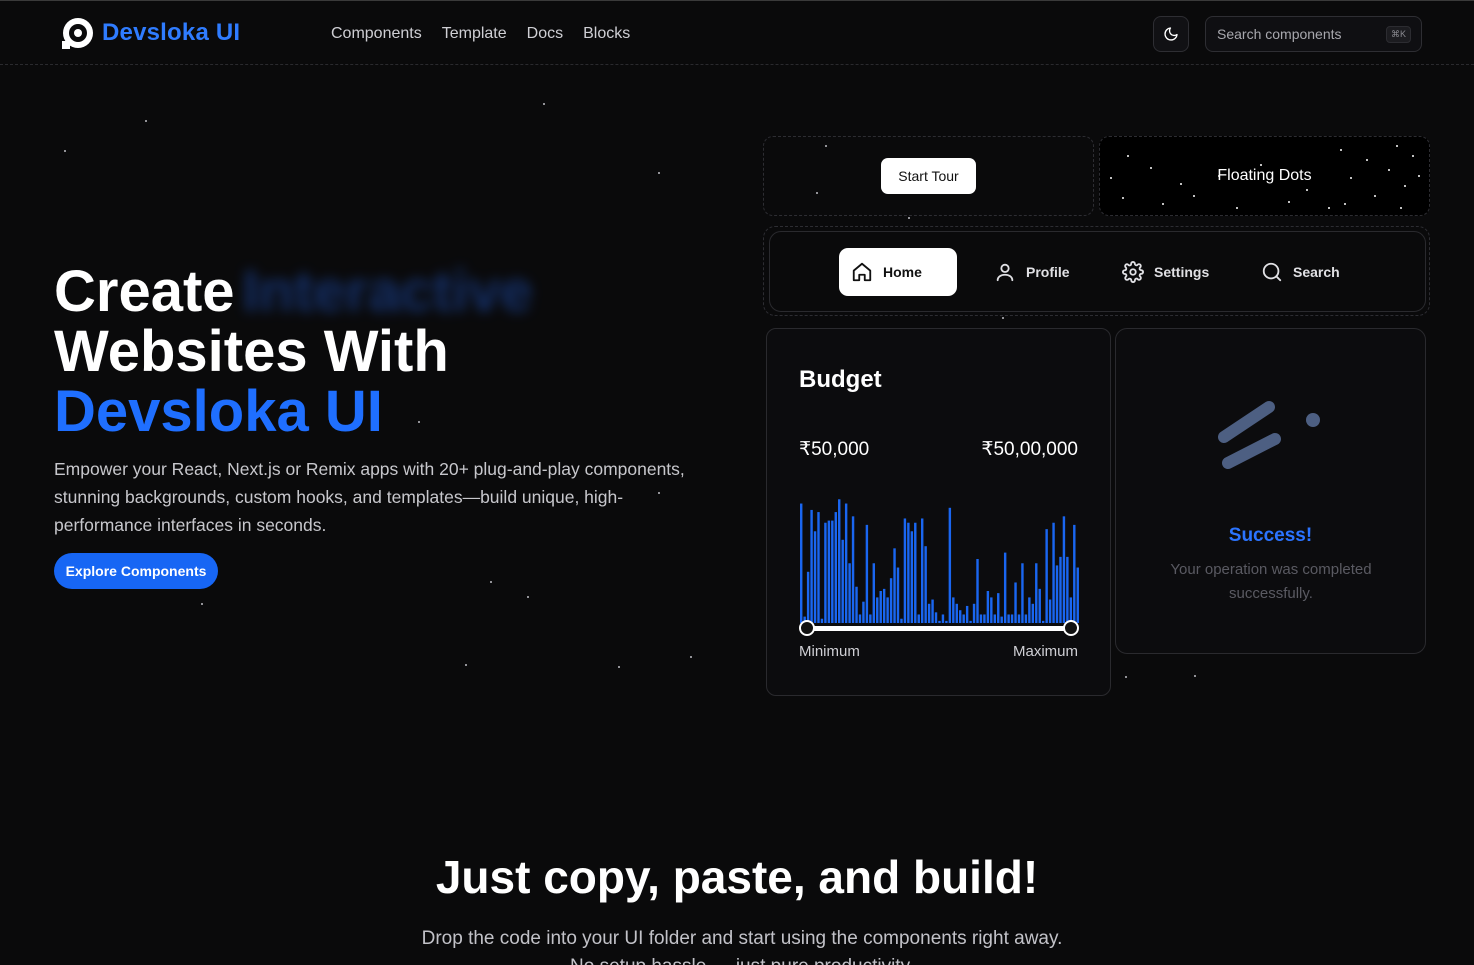 The image size is (1474, 965). Describe the element at coordinates (1133, 272) in the screenshot. I see `gear-icon` at that location.